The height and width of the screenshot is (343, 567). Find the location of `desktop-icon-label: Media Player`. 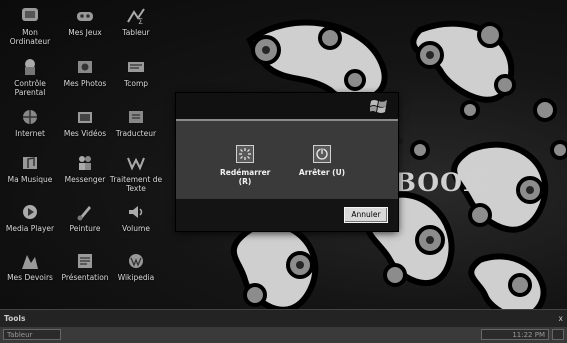

desktop-icon-label: Media Player is located at coordinates (30, 228).